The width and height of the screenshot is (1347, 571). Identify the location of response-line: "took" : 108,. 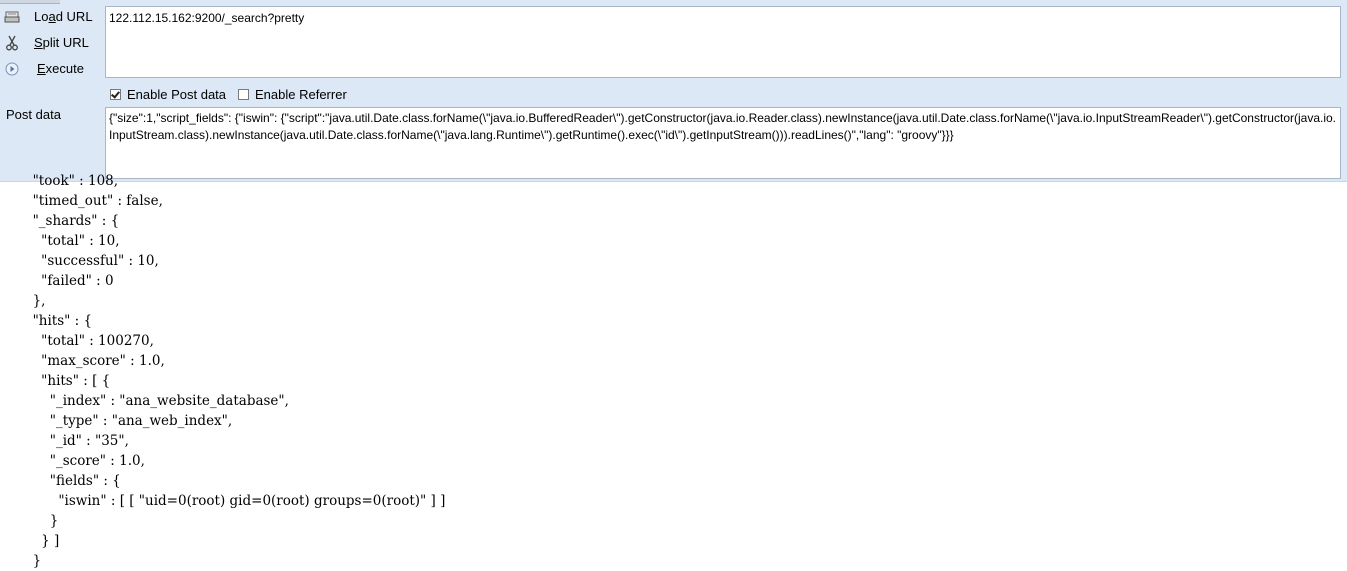
(71, 181).